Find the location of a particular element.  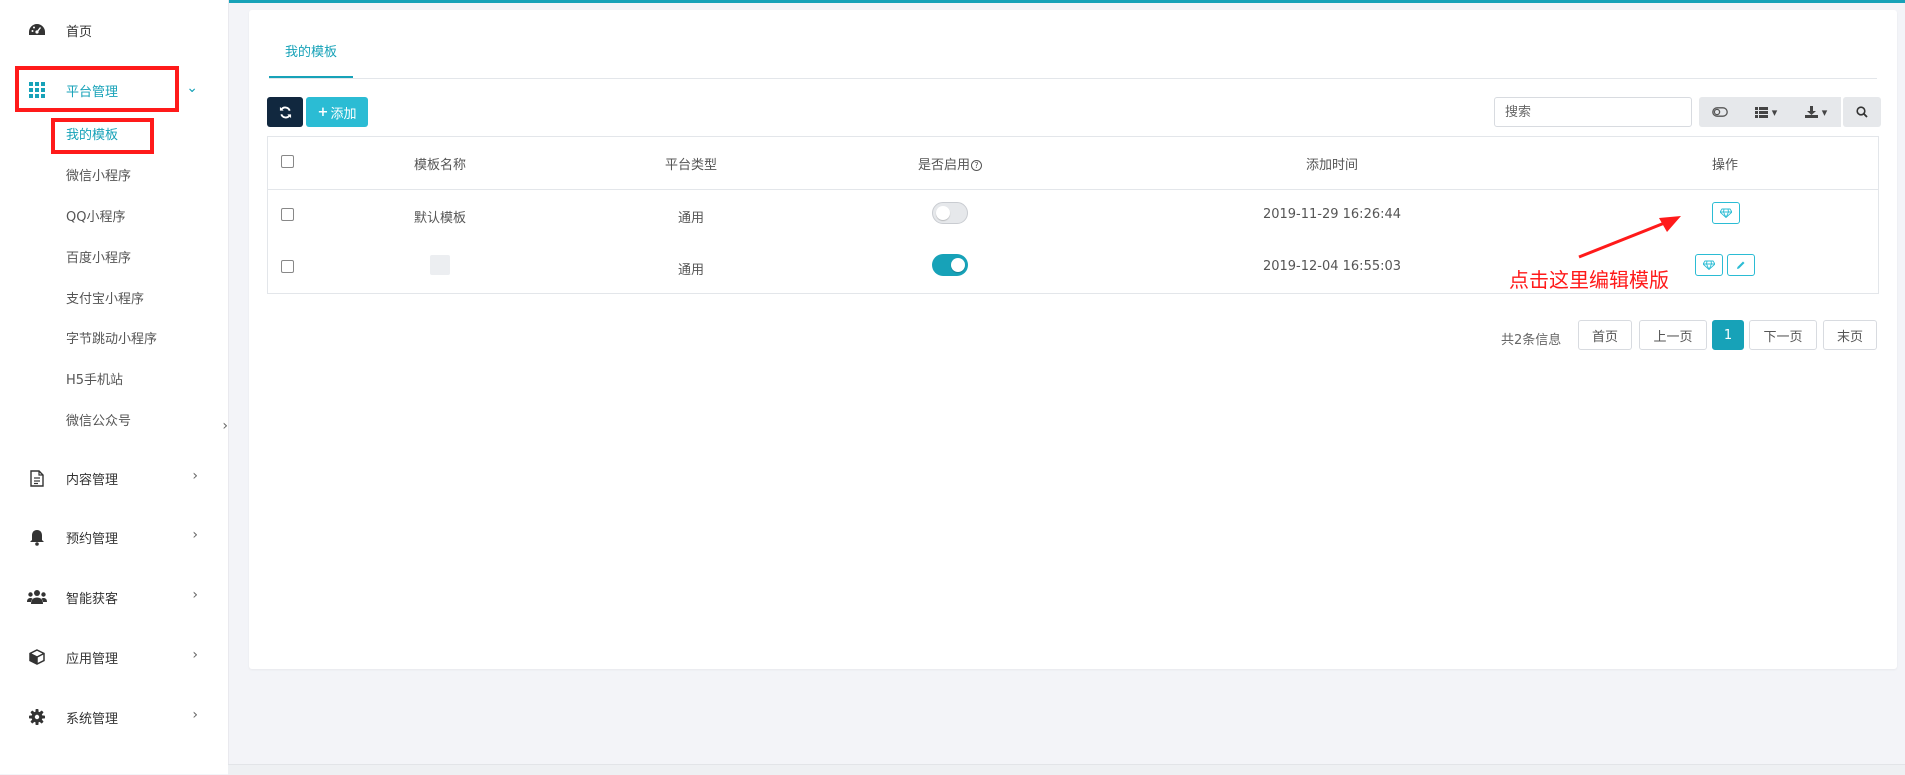

table-header: 模板名称 平台类型 是否启用? 添加时间 操作 is located at coordinates (1073, 163).